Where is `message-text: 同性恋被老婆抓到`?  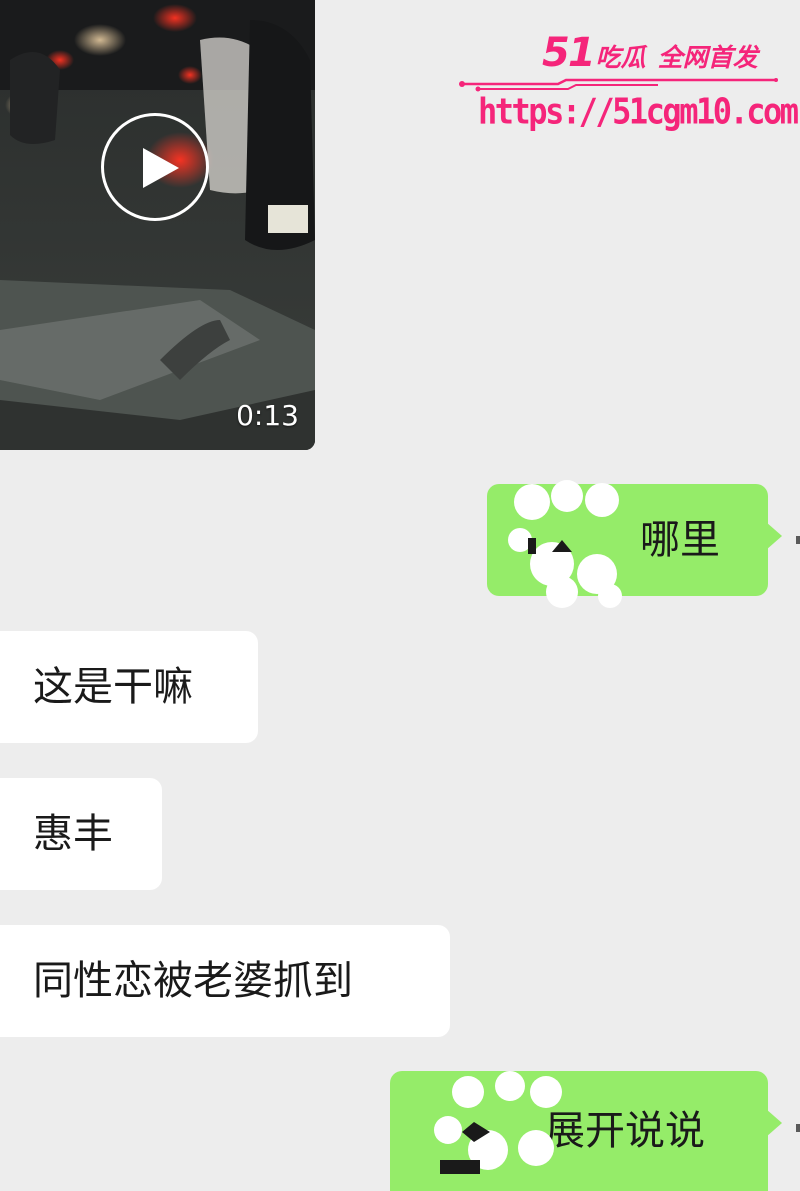 message-text: 同性恋被老婆抓到 is located at coordinates (193, 981).